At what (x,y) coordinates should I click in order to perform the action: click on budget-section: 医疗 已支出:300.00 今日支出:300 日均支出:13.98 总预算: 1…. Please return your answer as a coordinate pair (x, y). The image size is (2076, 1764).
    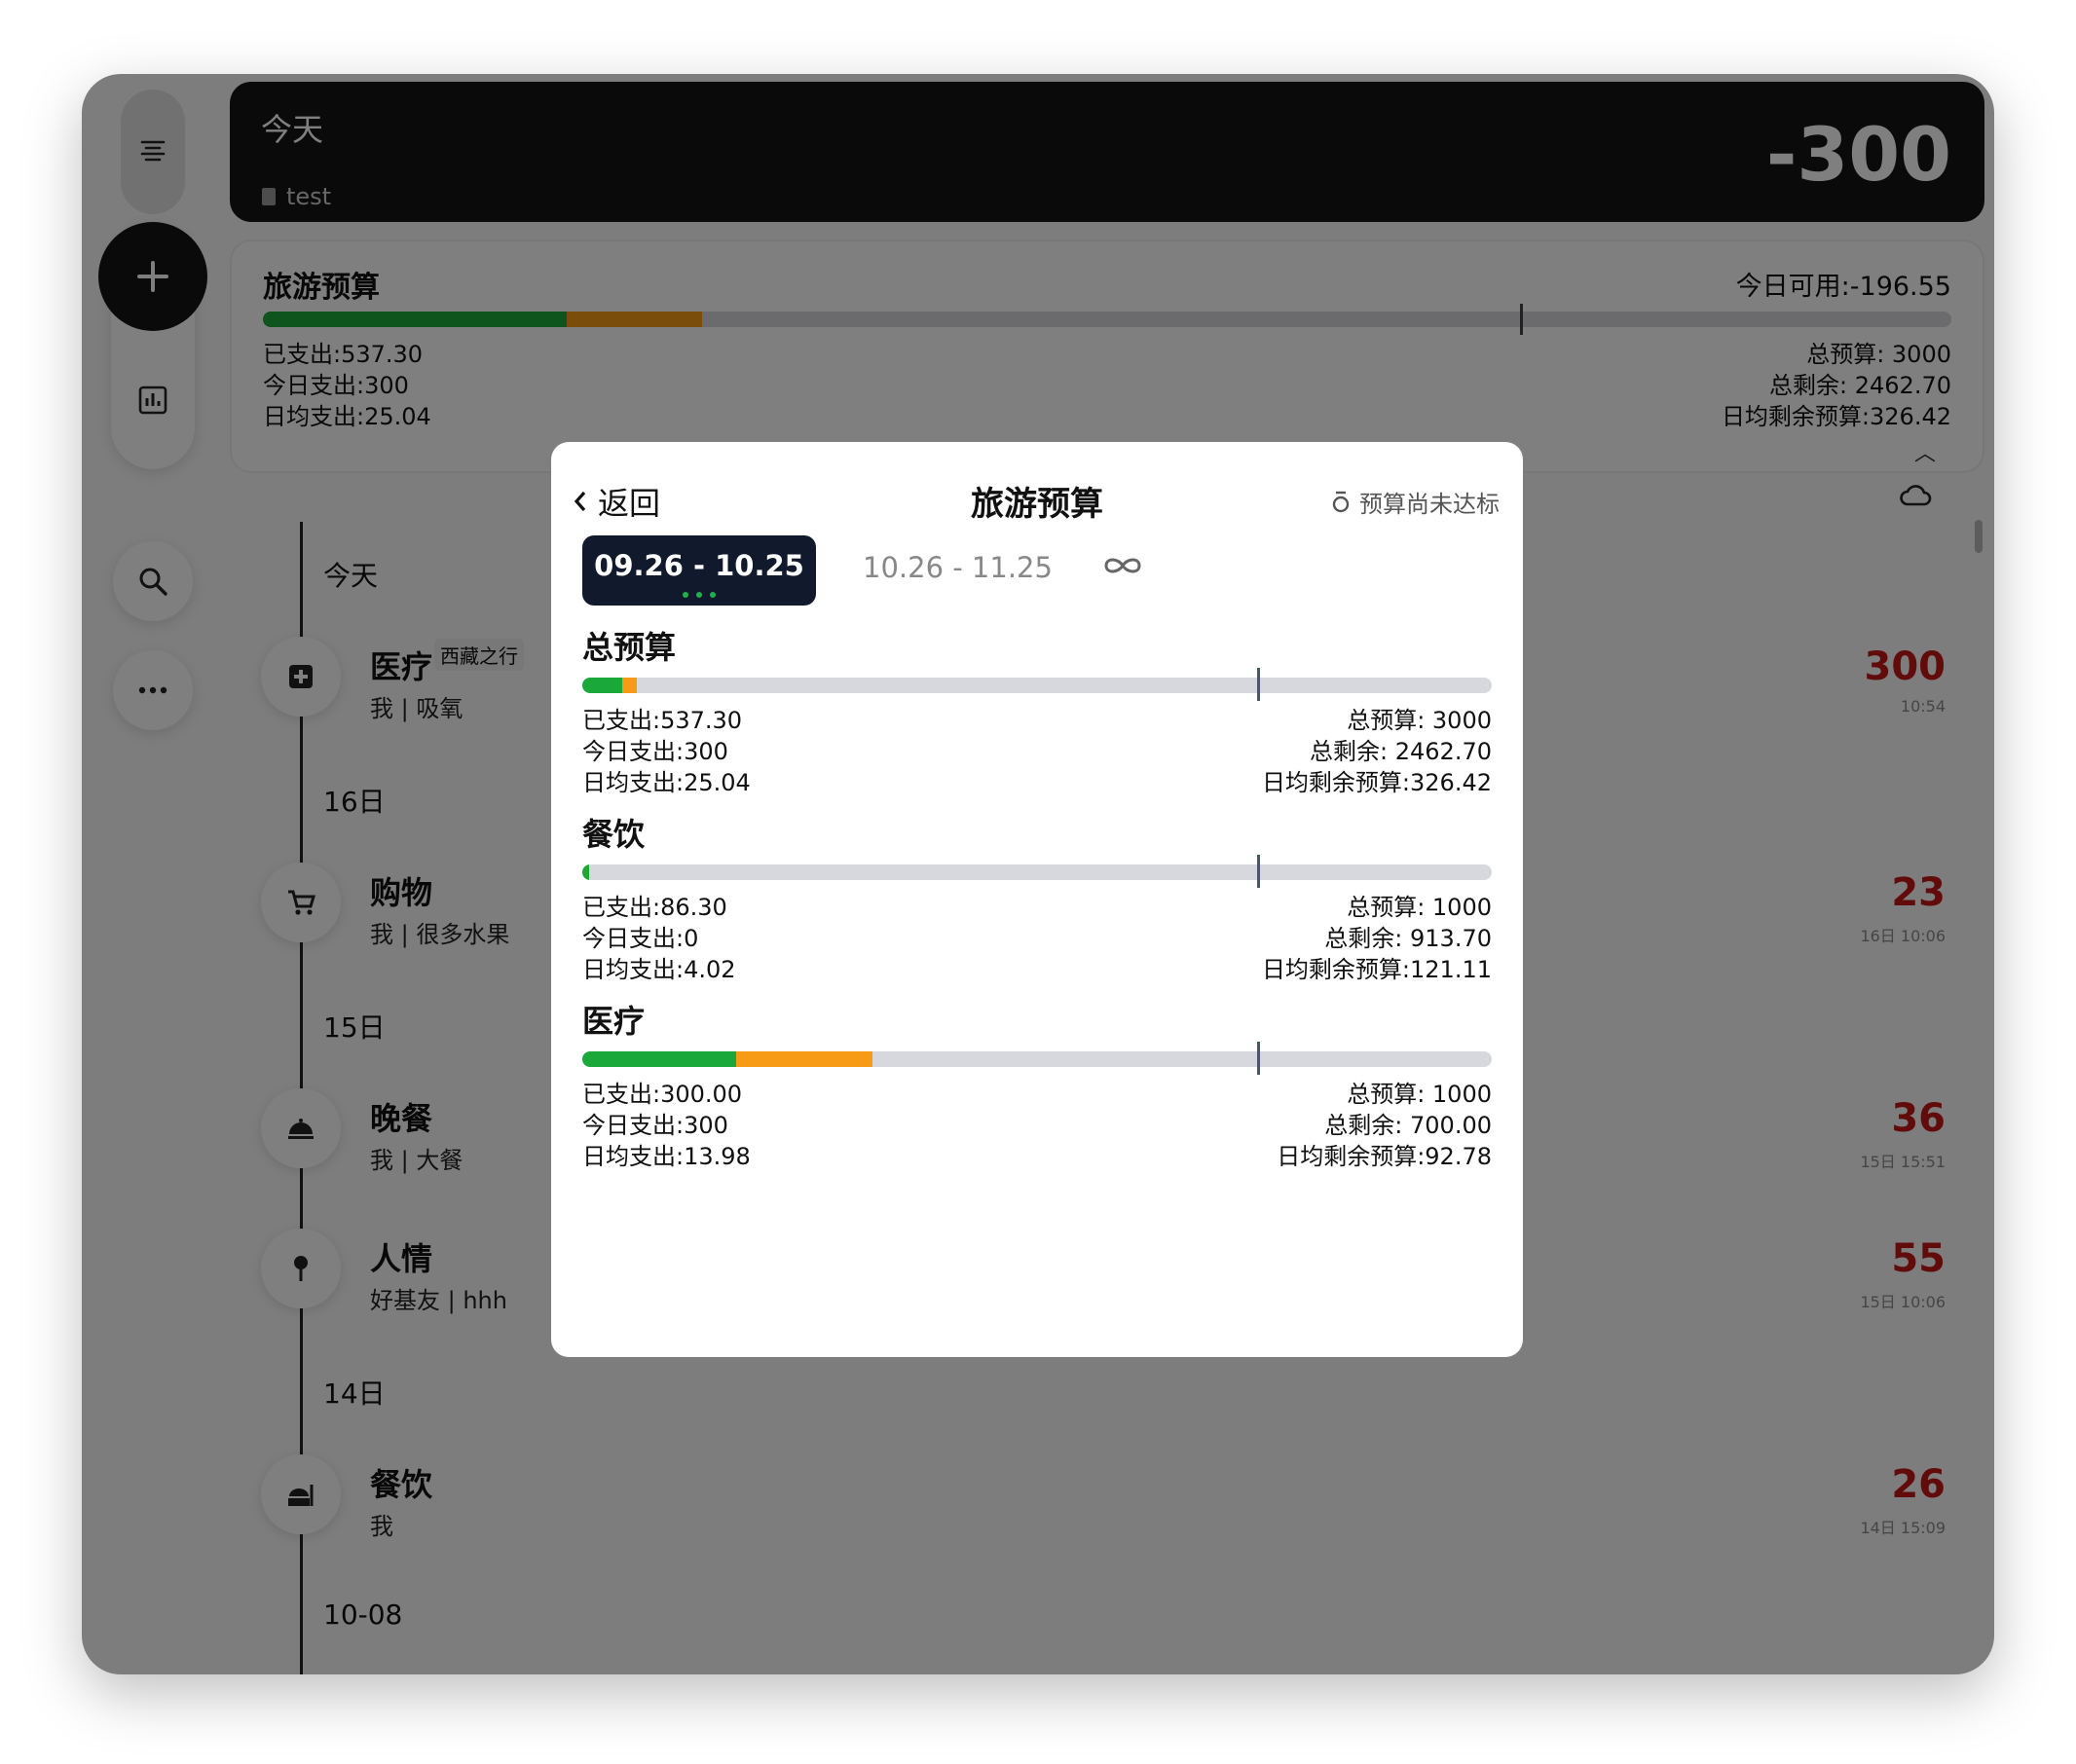
    Looking at the image, I should click on (1037, 1086).